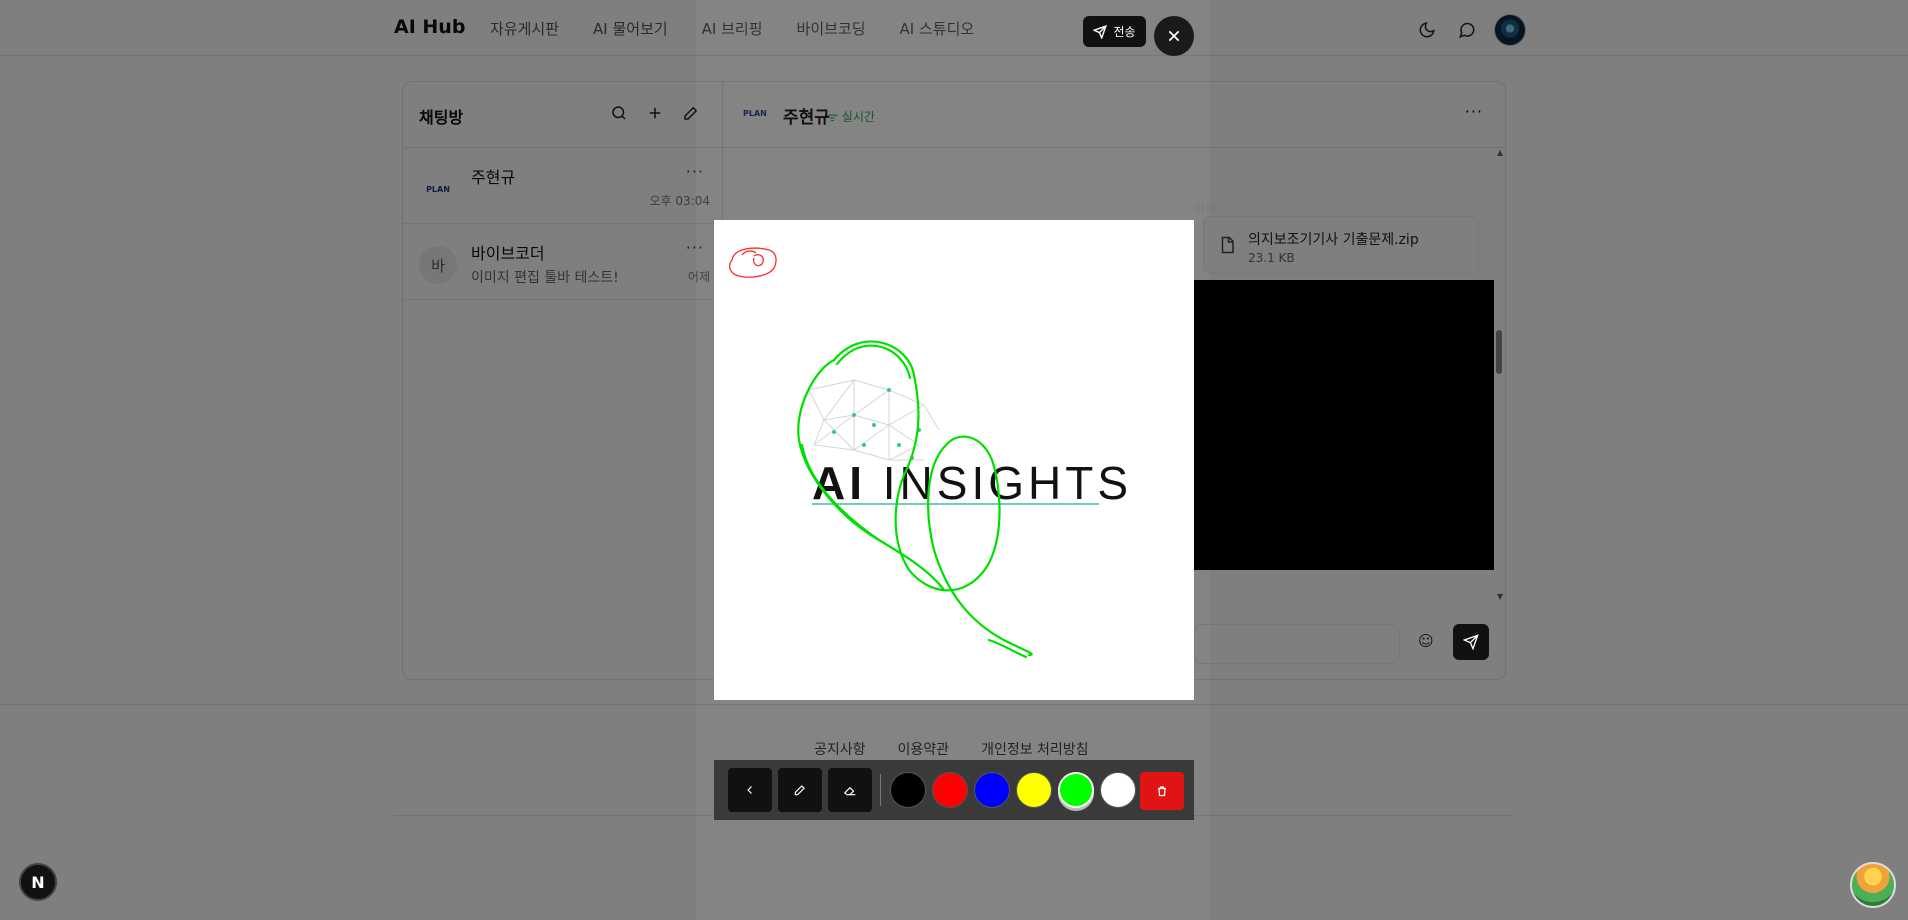 The width and height of the screenshot is (1908, 920). I want to click on back-button, so click(750, 790).